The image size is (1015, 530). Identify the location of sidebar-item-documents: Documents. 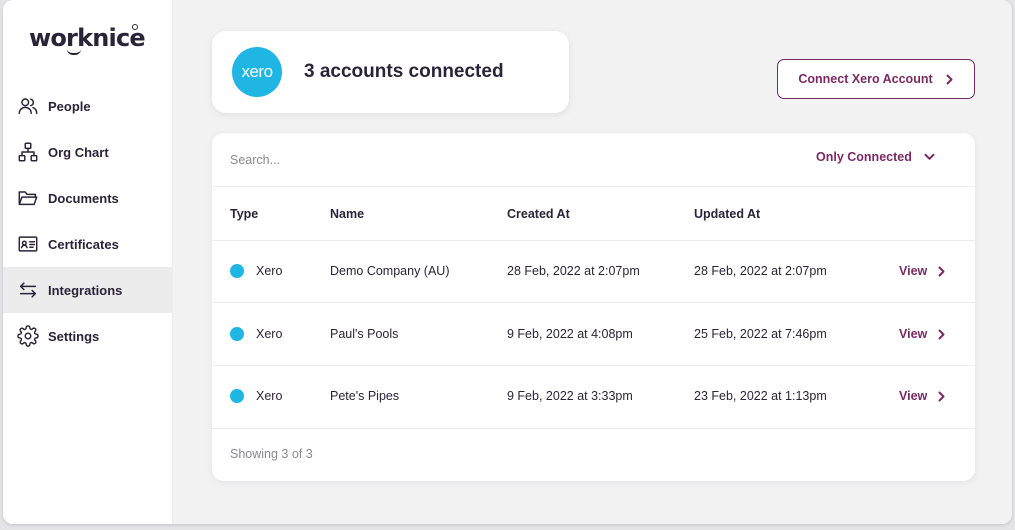
(88, 198).